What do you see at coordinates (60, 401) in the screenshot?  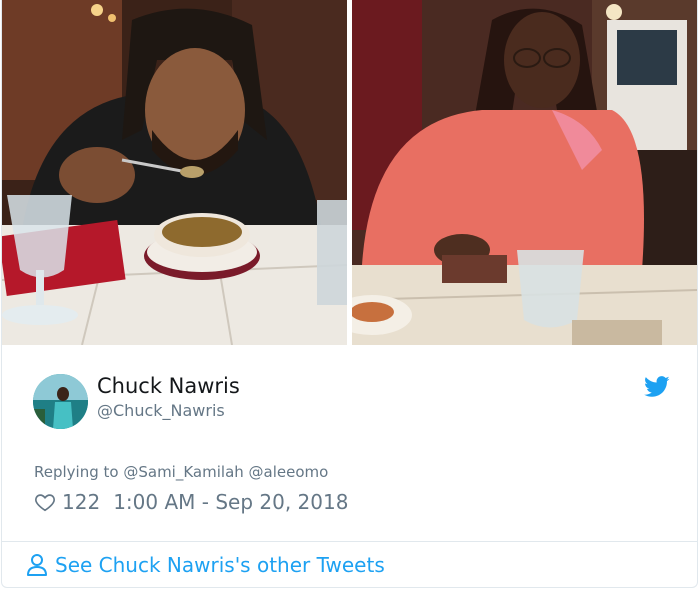 I see `avatar` at bounding box center [60, 401].